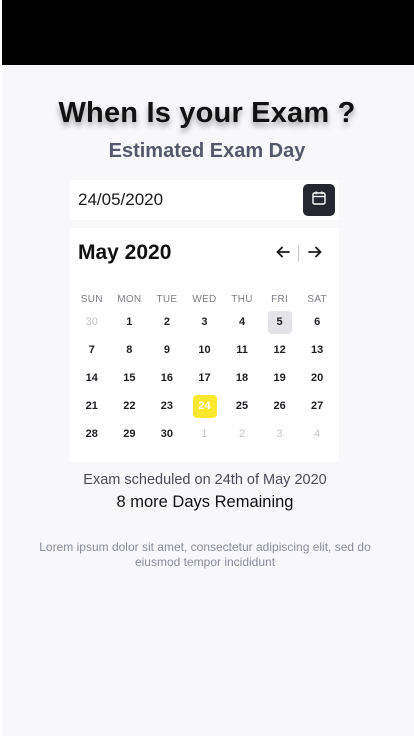  What do you see at coordinates (91, 299) in the screenshot?
I see `weekday-label: SUN` at bounding box center [91, 299].